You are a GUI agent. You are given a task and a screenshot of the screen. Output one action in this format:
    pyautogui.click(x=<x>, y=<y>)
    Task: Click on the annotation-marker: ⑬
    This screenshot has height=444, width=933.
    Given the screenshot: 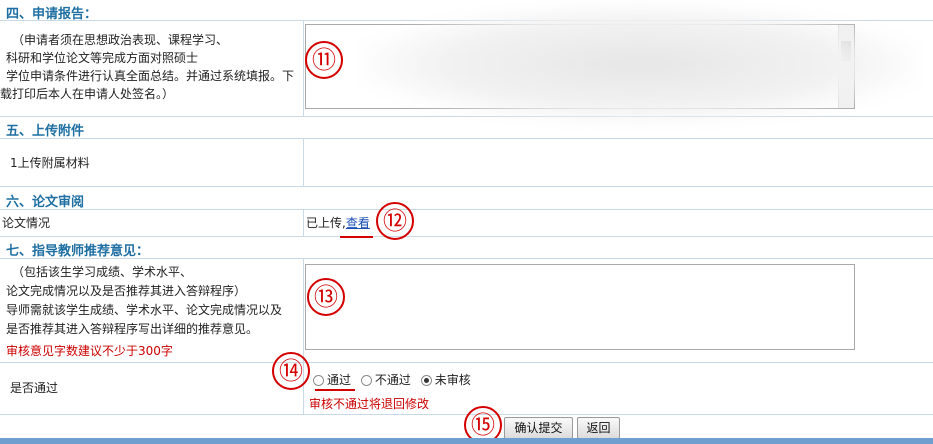 What is the action you would take?
    pyautogui.click(x=326, y=297)
    